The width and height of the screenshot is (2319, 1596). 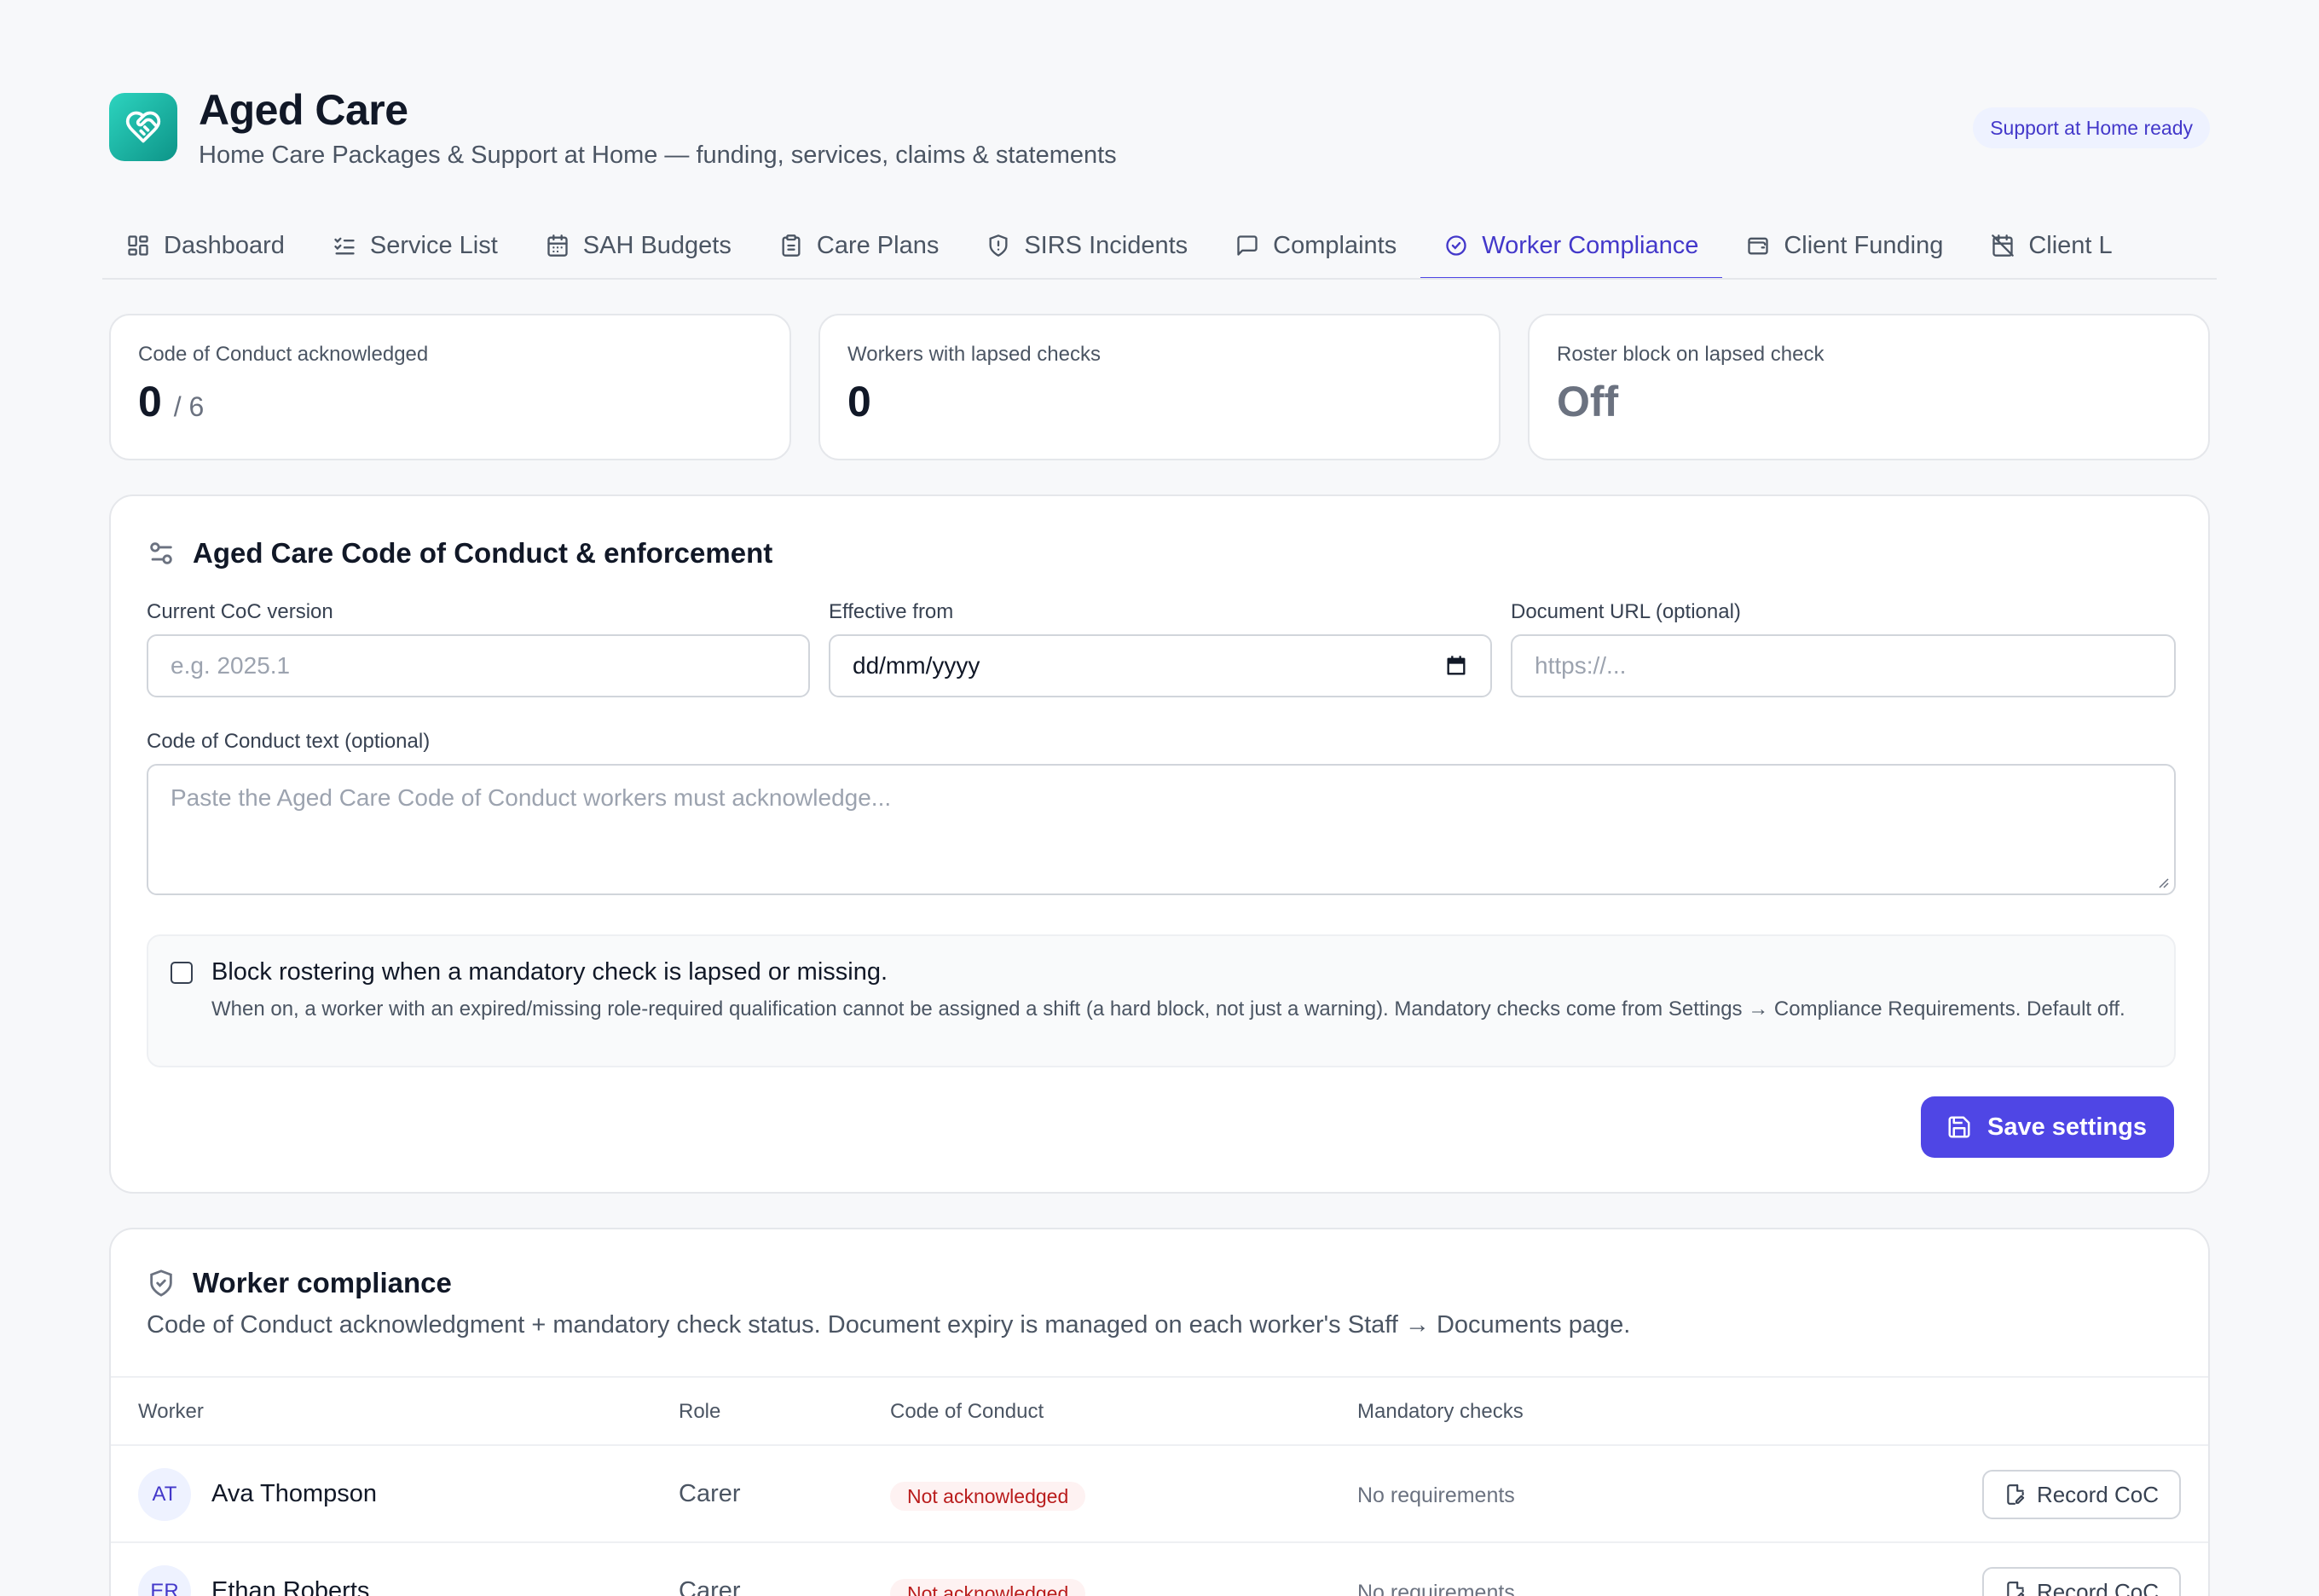 I want to click on tab-label: Dashboard, so click(x=224, y=245).